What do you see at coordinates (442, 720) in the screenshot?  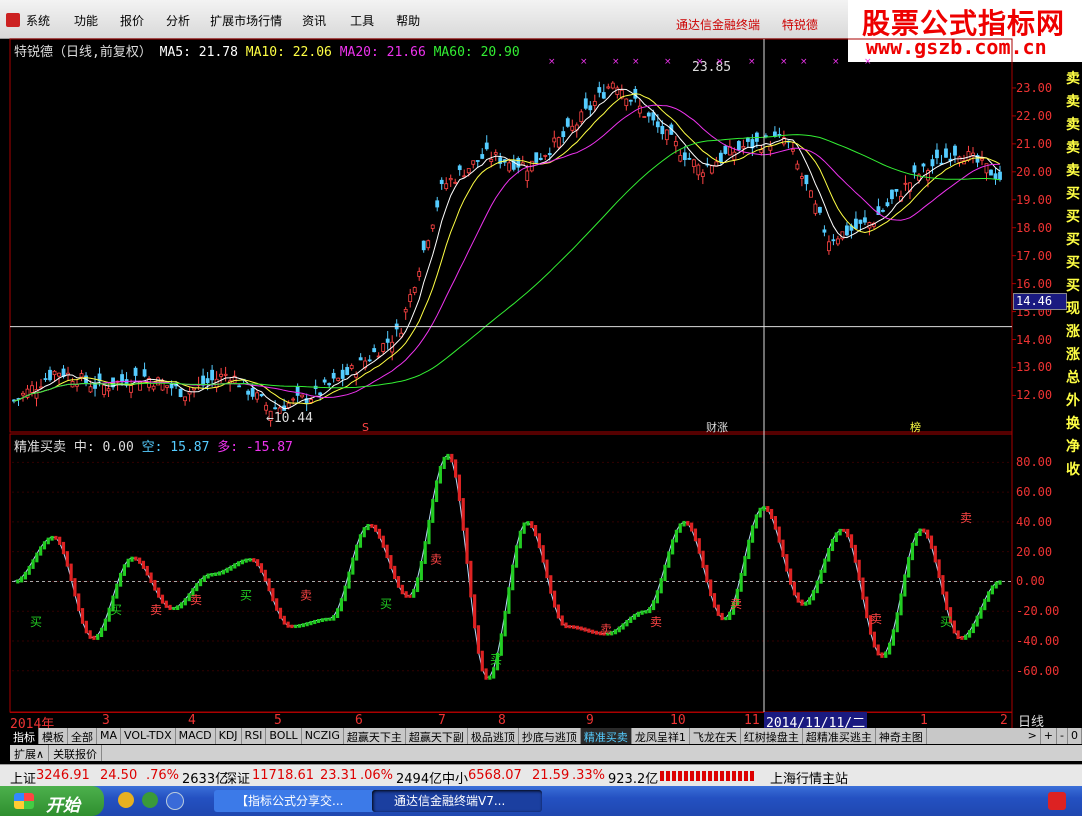 I see `date-label: 7` at bounding box center [442, 720].